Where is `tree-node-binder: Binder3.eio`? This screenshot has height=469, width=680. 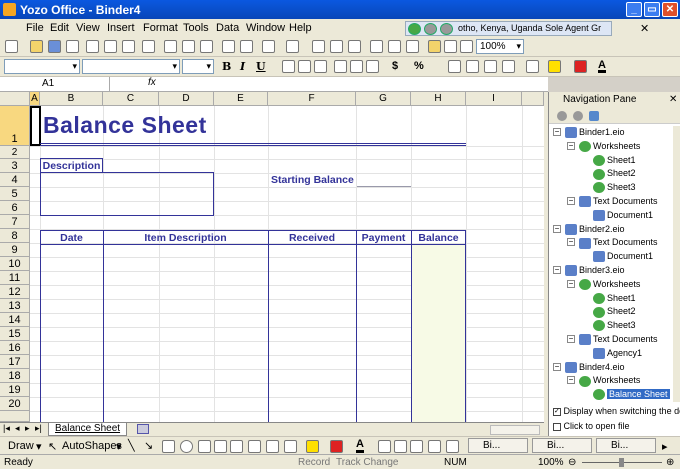 tree-node-binder: Binder3.eio is located at coordinates (595, 270).